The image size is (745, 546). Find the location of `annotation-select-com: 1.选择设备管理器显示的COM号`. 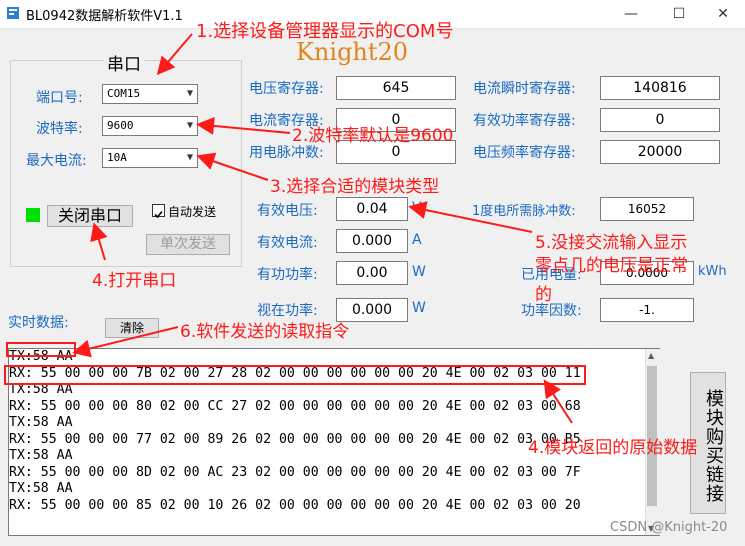

annotation-select-com: 1.选择设备管理器显示的COM号 is located at coordinates (325, 31).